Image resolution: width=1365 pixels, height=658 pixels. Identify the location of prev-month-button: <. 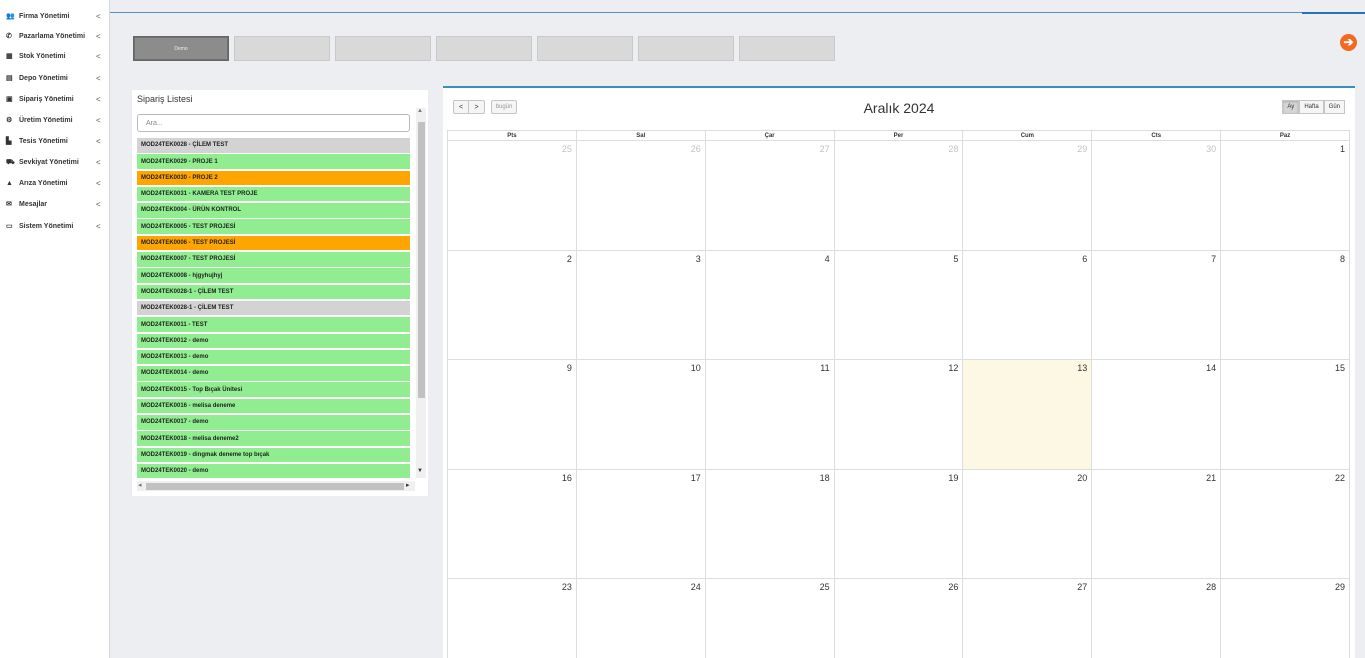
(461, 107).